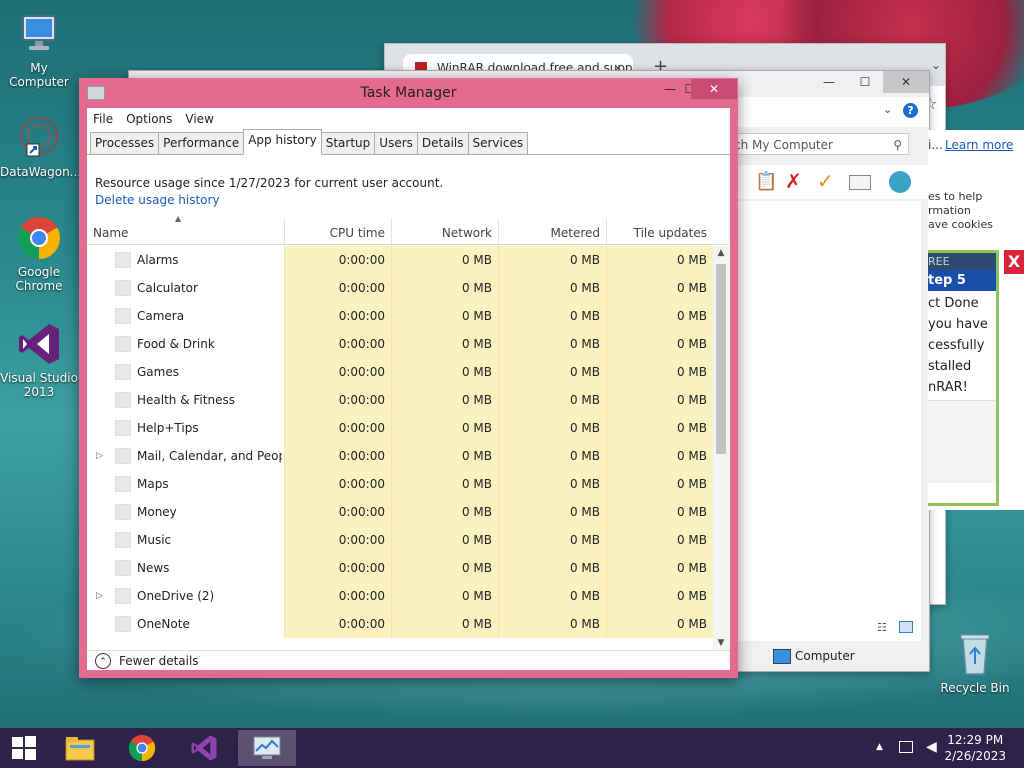 The height and width of the screenshot is (768, 1024). What do you see at coordinates (400, 484) in the screenshot?
I see `table-row: Maps 0:00:00 0 MB 0 MB 0 MB` at bounding box center [400, 484].